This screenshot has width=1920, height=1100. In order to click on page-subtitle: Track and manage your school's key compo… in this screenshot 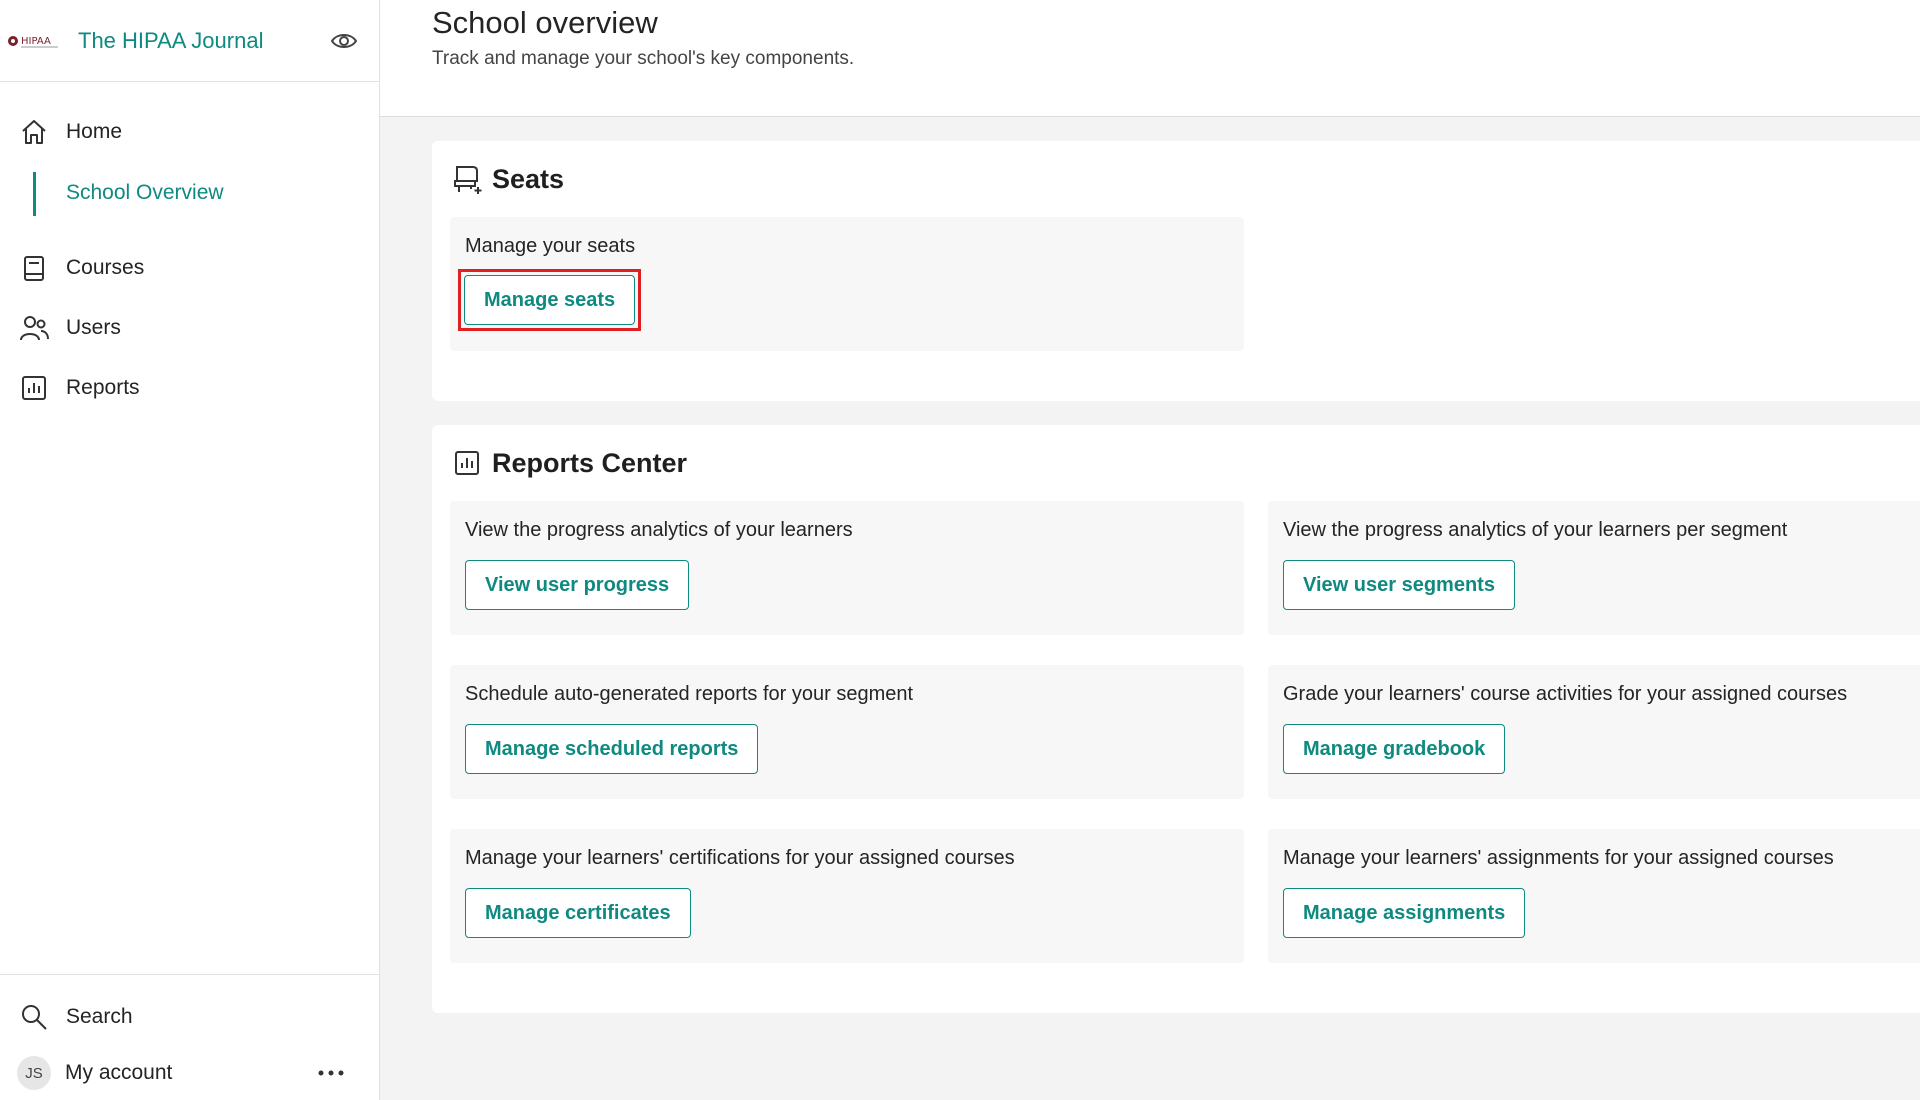, I will do `click(643, 58)`.